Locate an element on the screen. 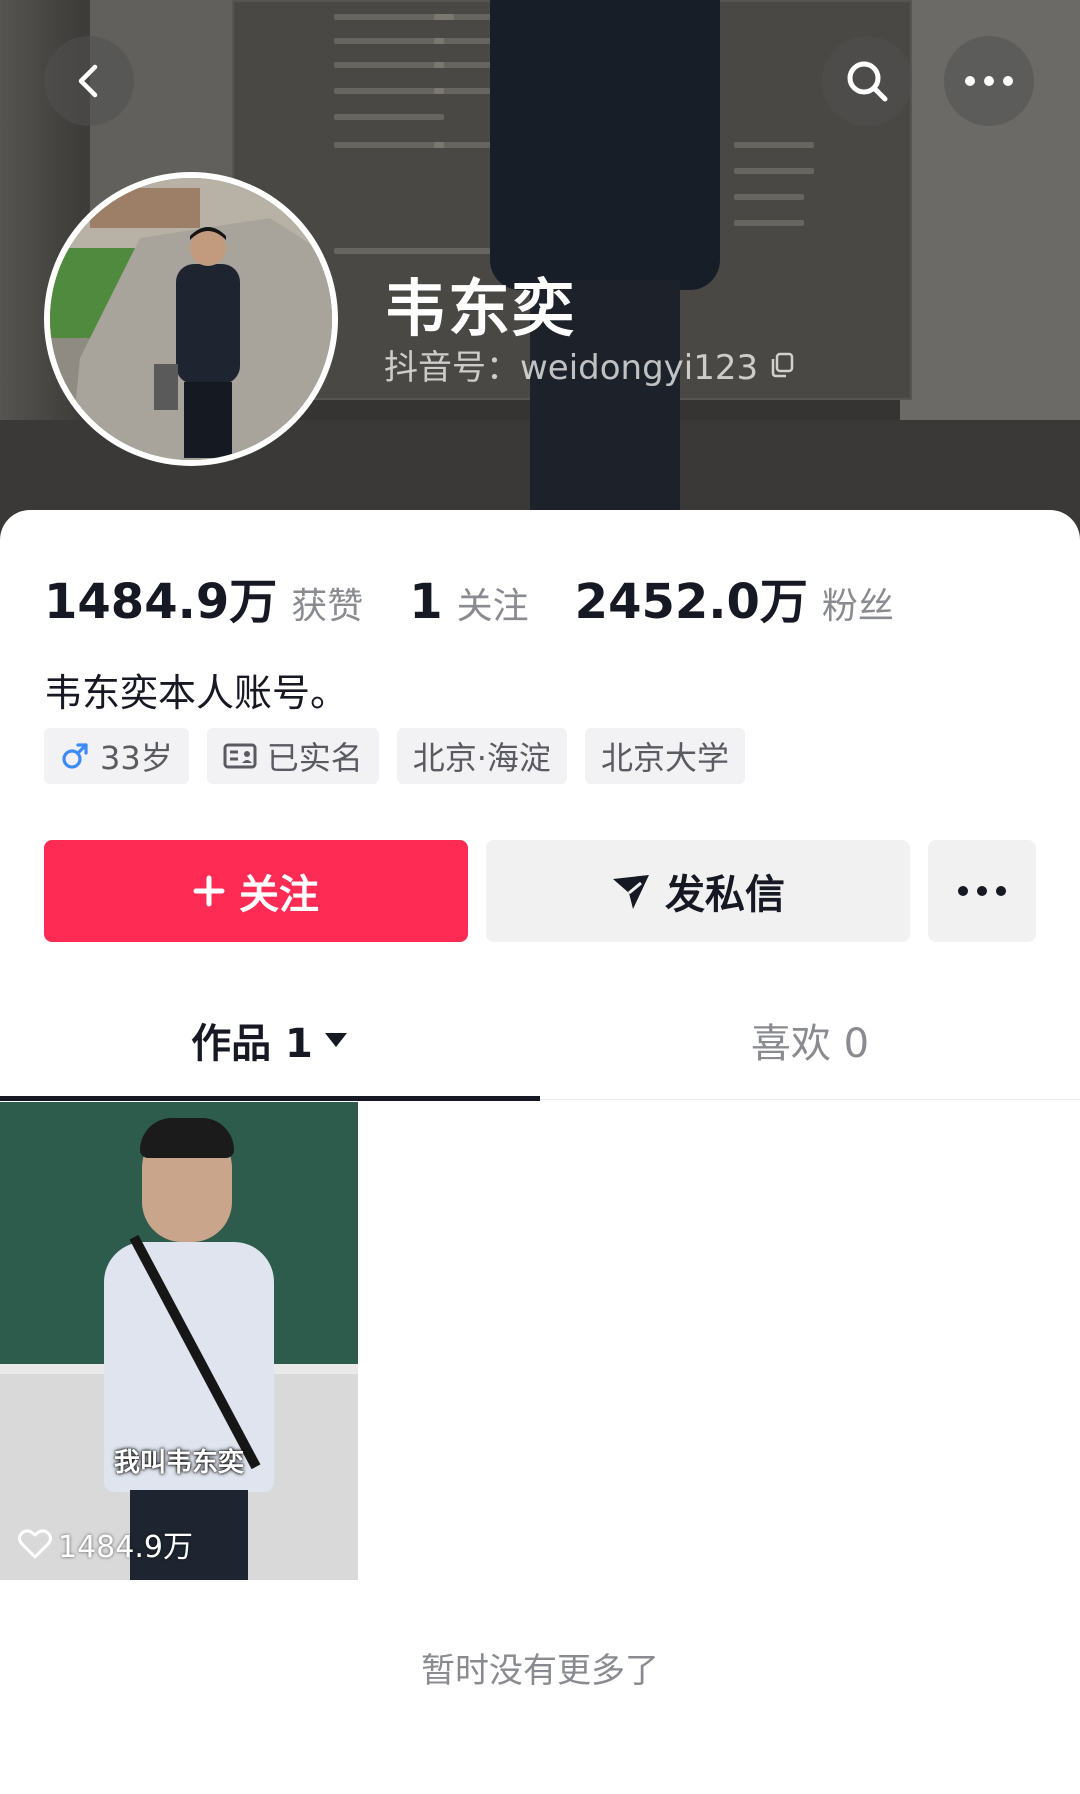 The image size is (1080, 1794). more-options-button is located at coordinates (989, 81).